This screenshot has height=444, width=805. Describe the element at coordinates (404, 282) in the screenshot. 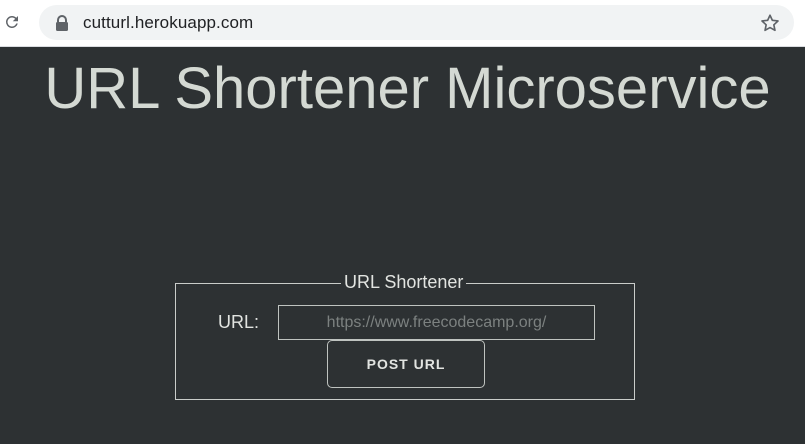

I see `form-legend: URL Shortener` at that location.